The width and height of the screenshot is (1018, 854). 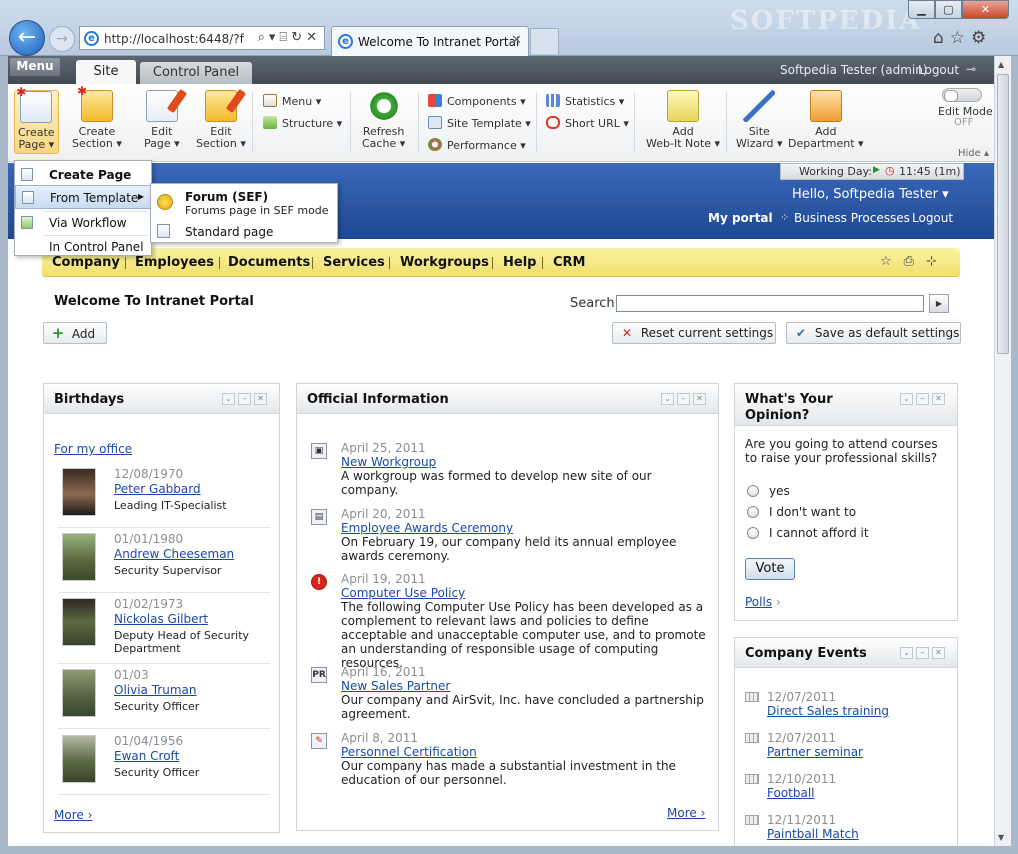 I want to click on tab-site: Site, so click(x=106, y=72).